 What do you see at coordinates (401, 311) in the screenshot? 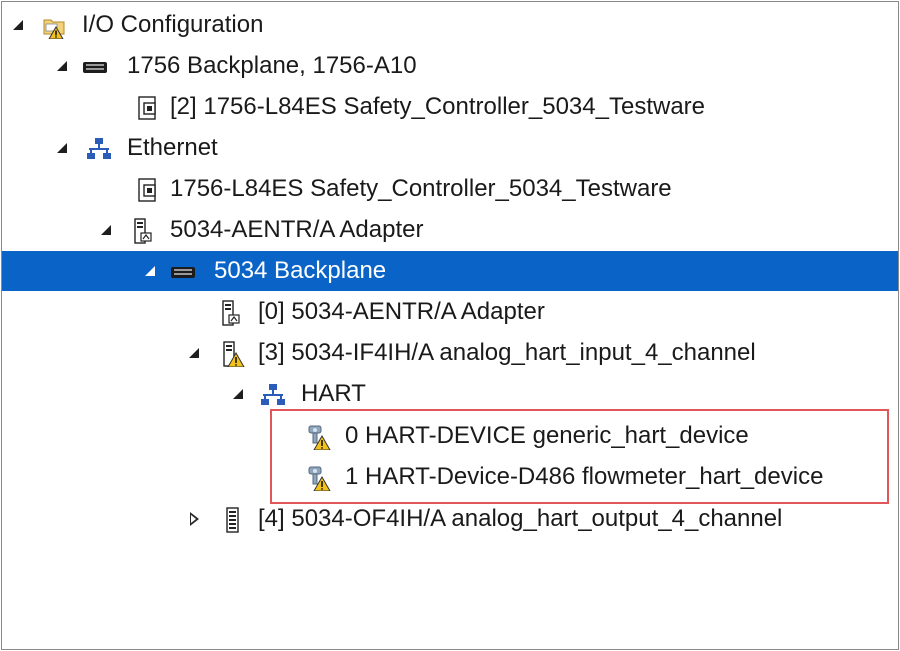
I see `tree-node-label: [0] 5034-AENTR/A Adapter` at bounding box center [401, 311].